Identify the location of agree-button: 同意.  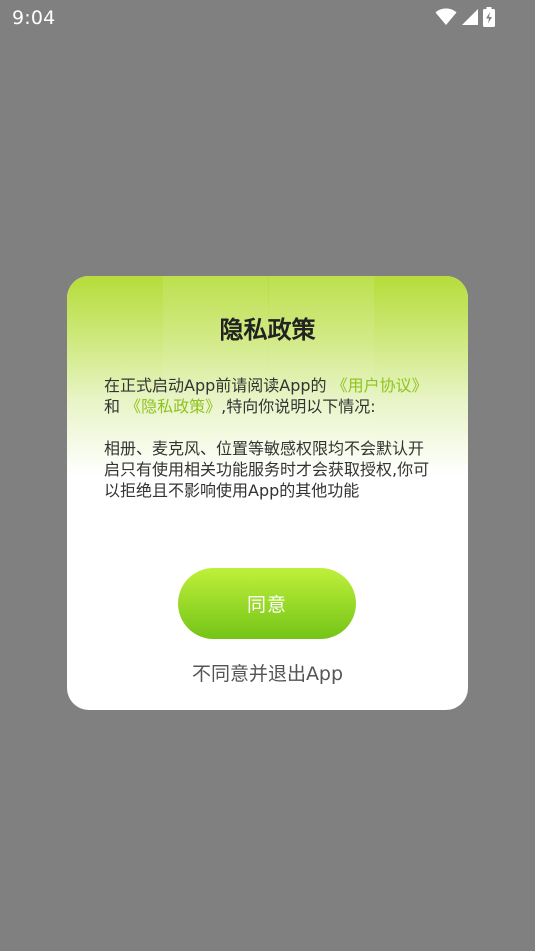
(267, 603).